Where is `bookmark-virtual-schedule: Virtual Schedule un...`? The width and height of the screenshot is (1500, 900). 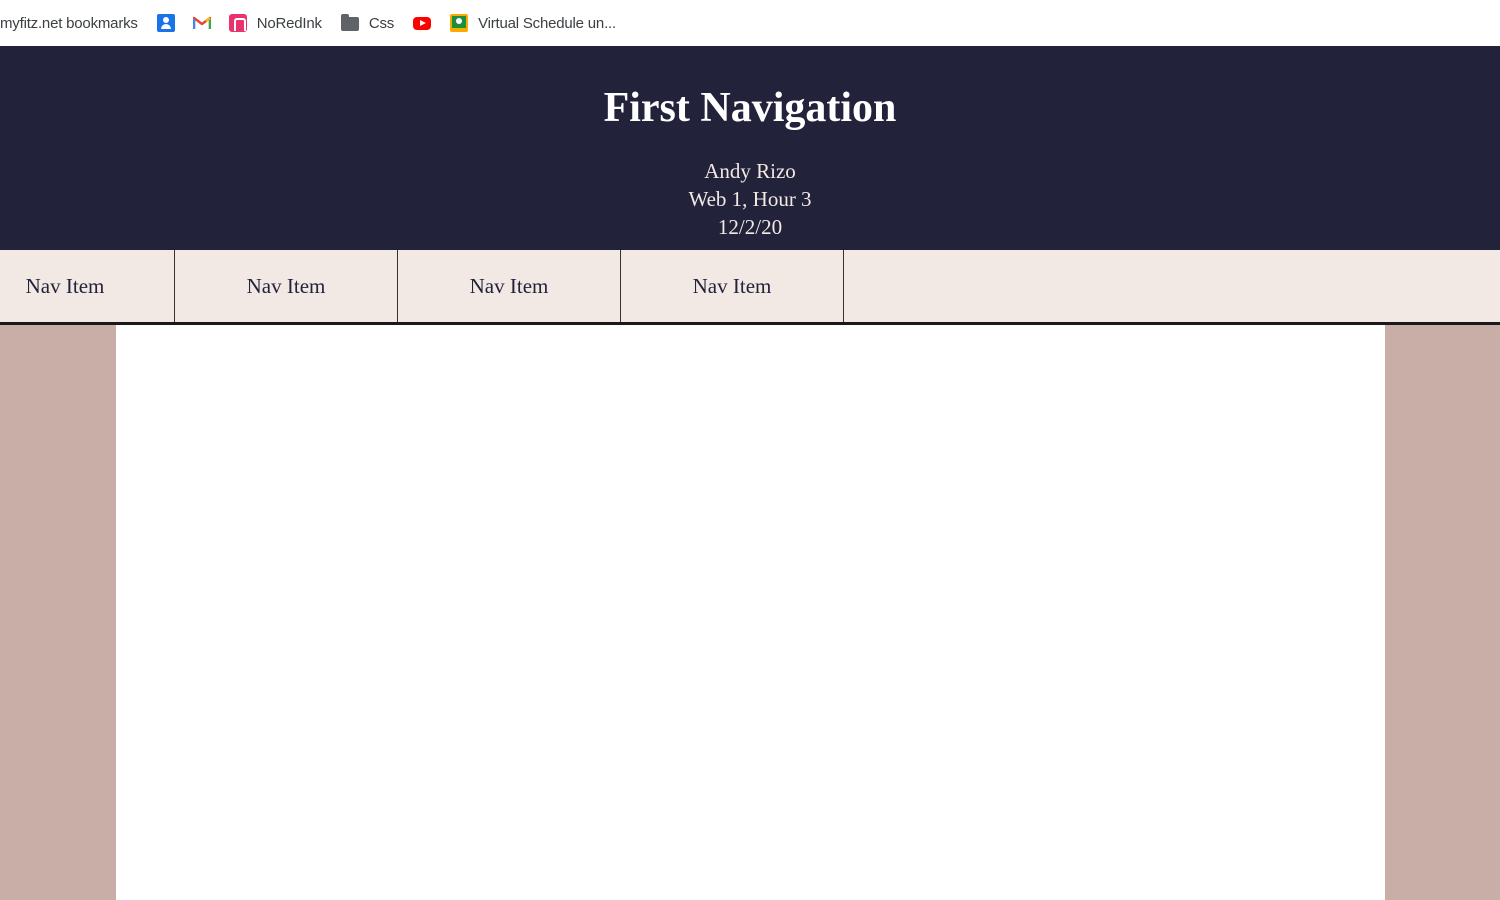
bookmark-virtual-schedule: Virtual Schedule un... is located at coordinates (533, 23).